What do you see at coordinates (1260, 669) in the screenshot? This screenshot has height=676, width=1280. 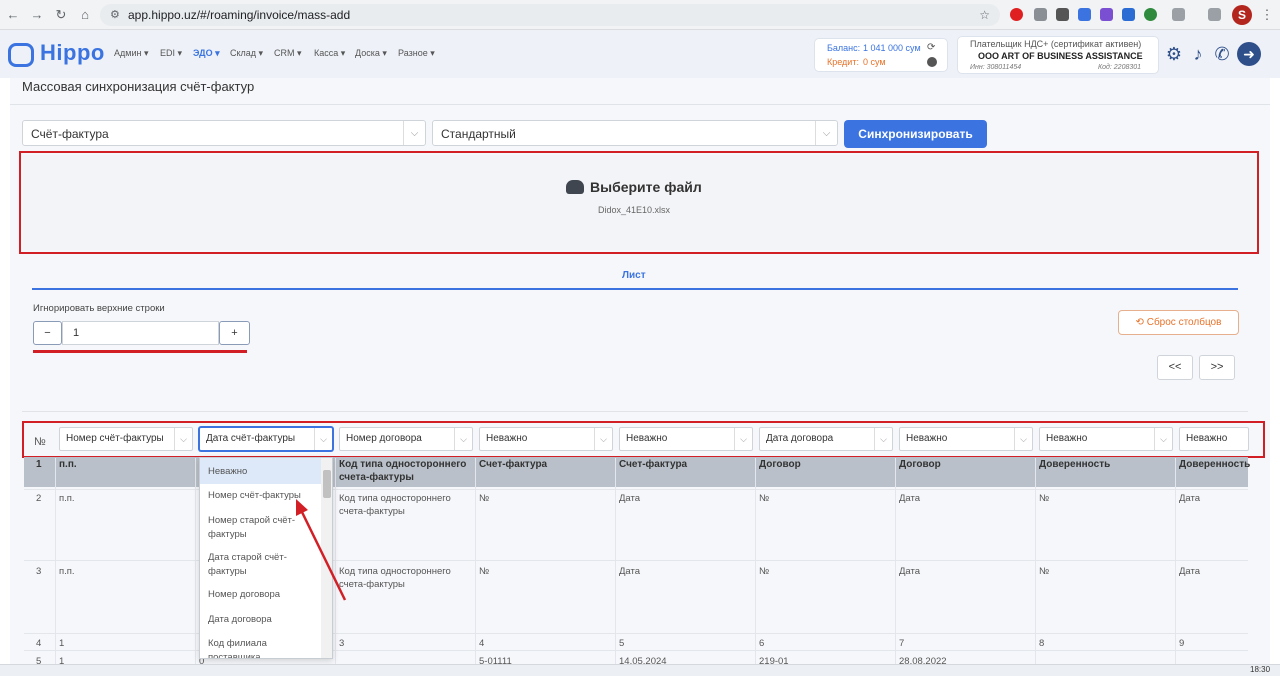 I see `clock: 18:30` at bounding box center [1260, 669].